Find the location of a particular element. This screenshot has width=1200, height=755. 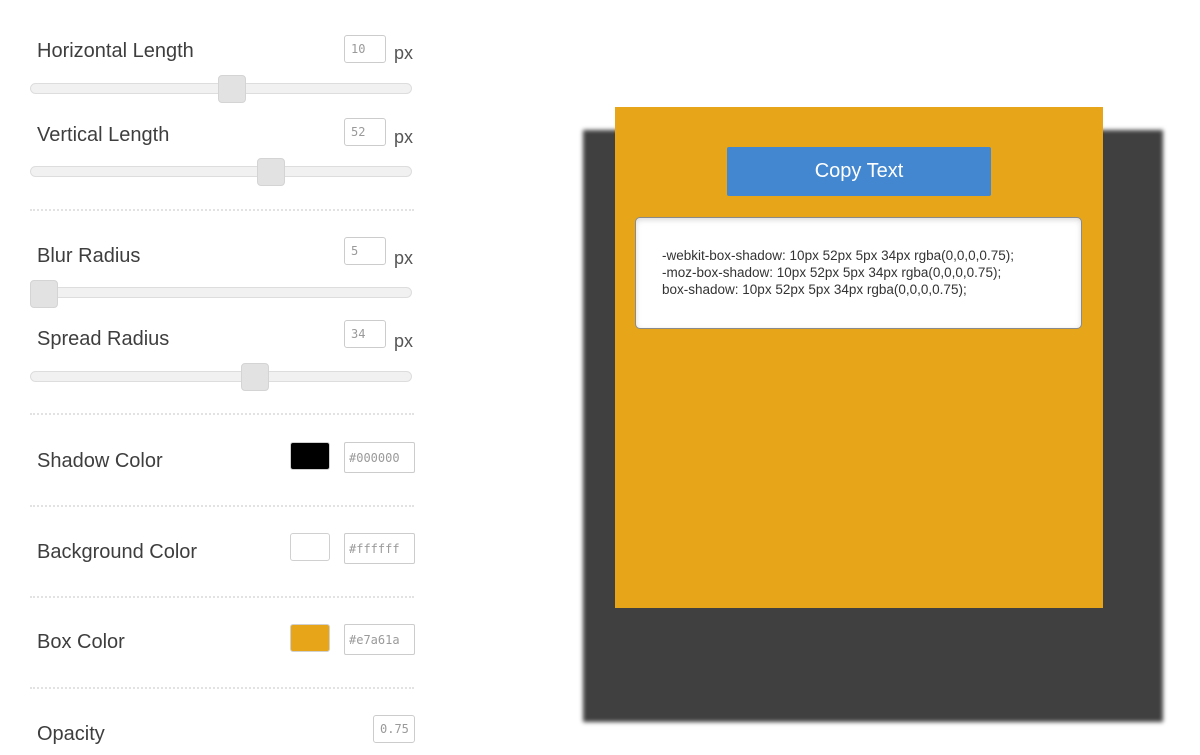

opacity-input is located at coordinates (394, 729).